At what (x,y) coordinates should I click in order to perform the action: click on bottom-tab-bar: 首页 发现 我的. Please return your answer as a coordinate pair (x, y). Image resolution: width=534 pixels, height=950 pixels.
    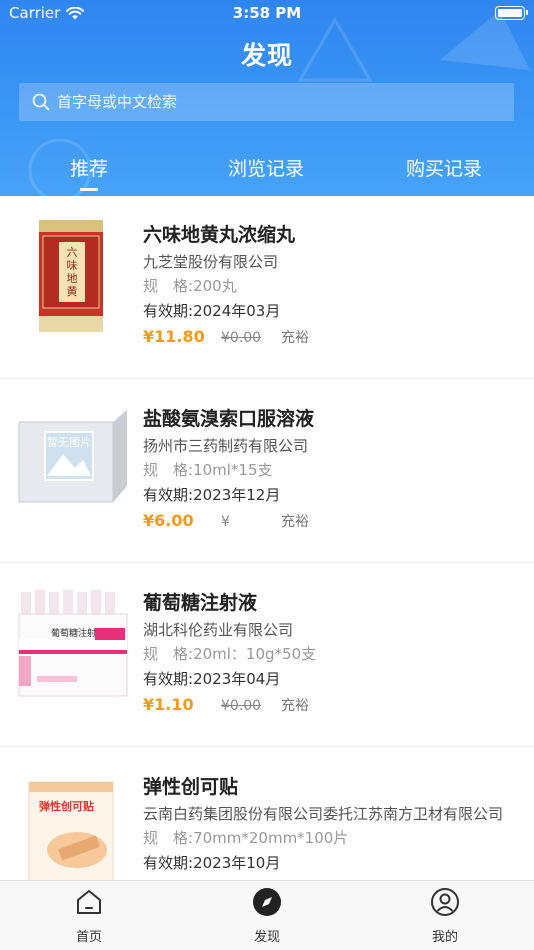
    Looking at the image, I should click on (267, 915).